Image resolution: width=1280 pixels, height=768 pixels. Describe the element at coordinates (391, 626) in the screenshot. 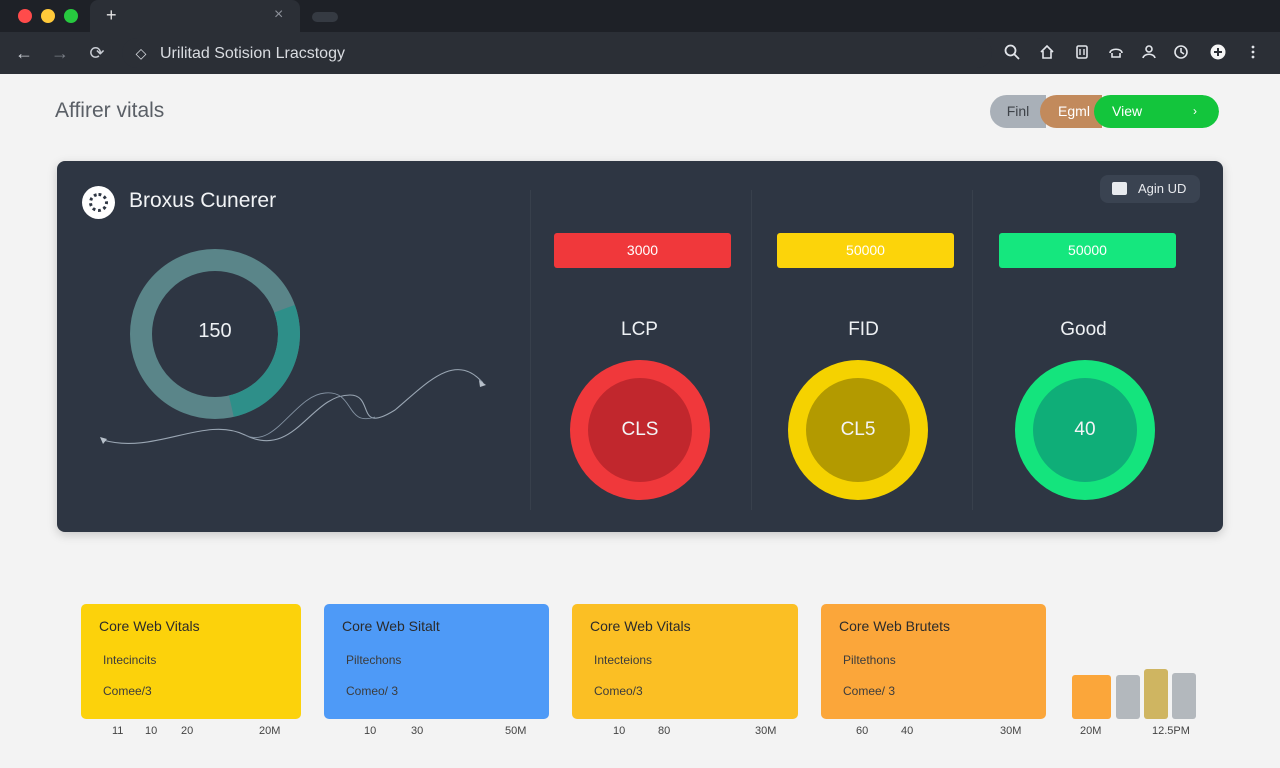

I see `card-title: Core Web Sitalt` at that location.